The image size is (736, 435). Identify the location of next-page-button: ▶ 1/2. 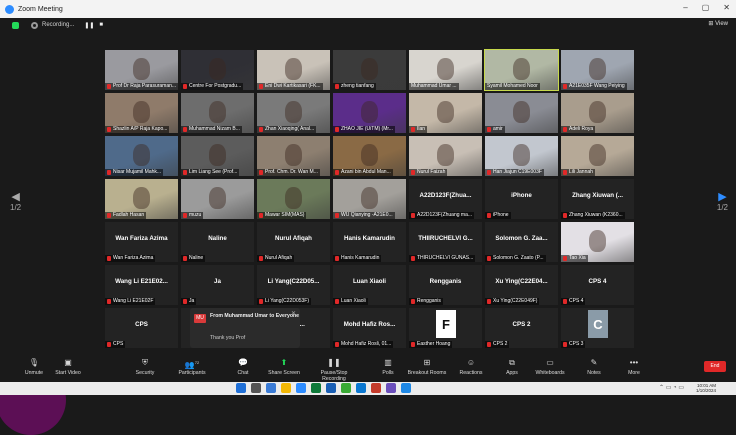
(722, 201).